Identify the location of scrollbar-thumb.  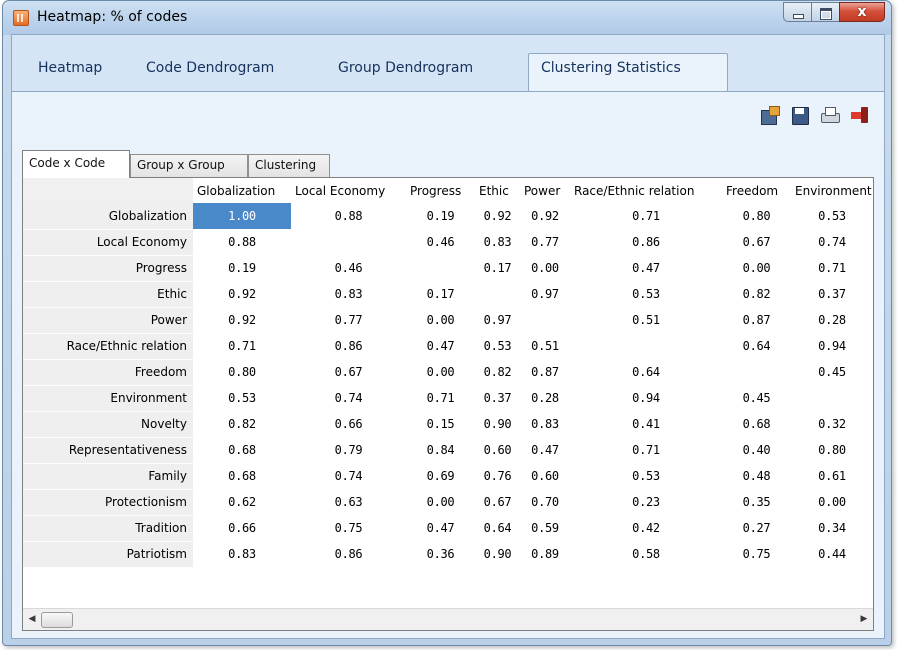
(57, 620).